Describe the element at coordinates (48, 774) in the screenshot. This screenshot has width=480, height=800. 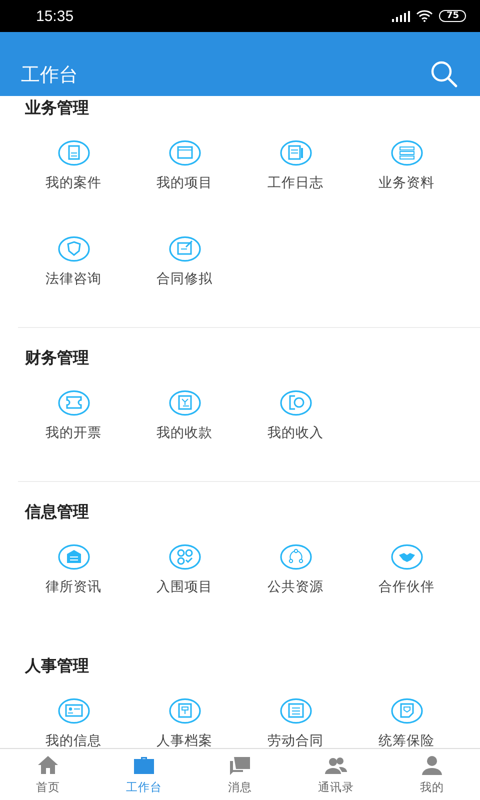
I see `tab-item: 首页` at that location.